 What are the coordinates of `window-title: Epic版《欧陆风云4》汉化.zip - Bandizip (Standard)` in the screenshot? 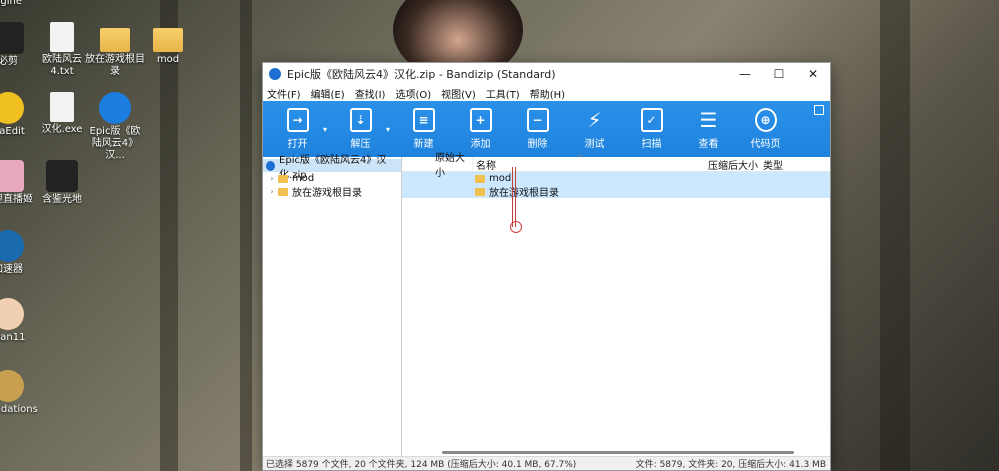 It's located at (421, 74).